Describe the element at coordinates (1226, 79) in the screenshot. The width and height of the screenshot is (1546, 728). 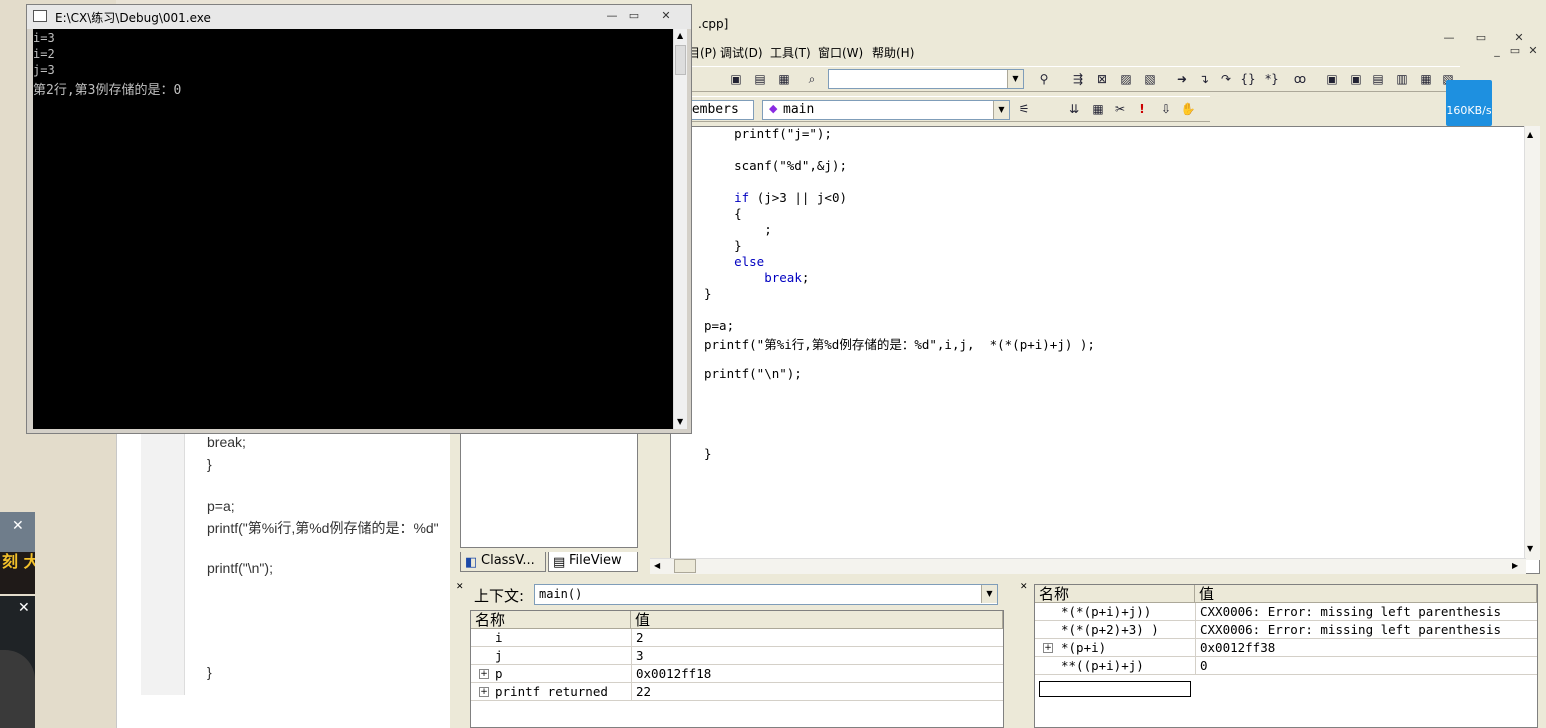
I see `step-over-icon: ↷` at that location.